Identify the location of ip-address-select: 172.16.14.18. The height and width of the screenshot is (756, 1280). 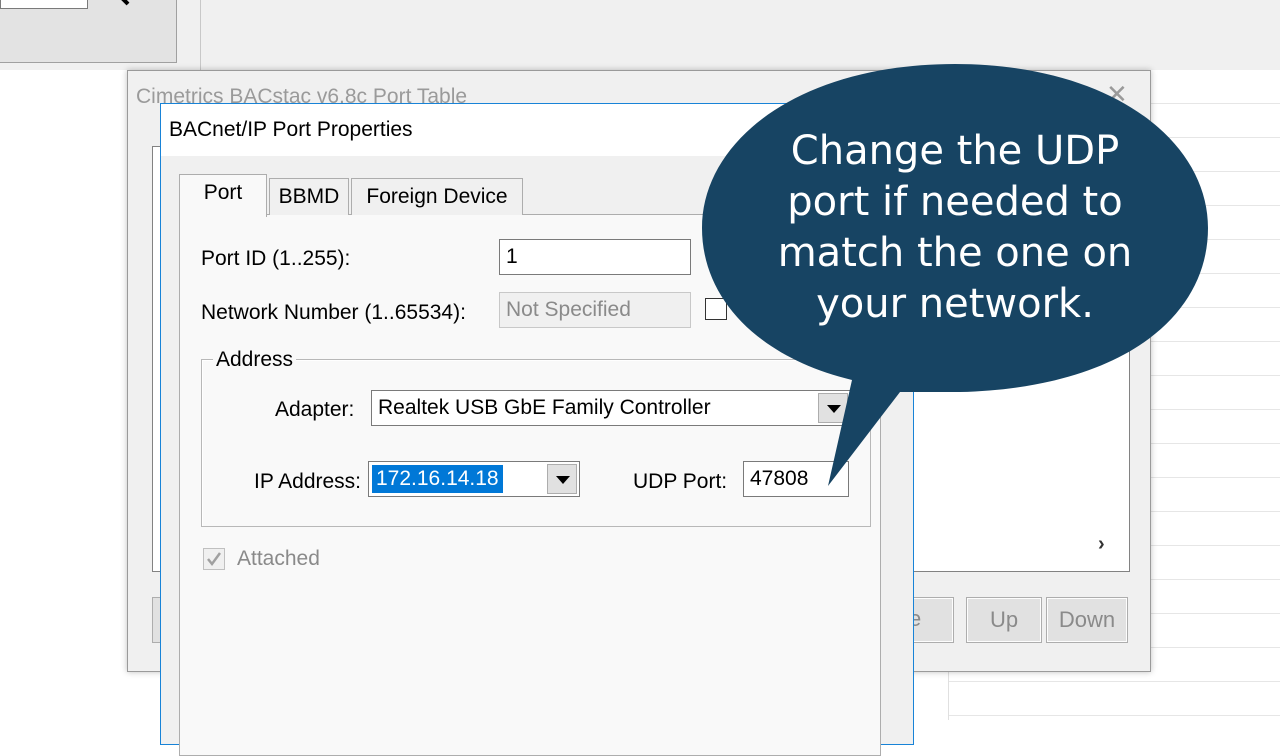
(474, 479).